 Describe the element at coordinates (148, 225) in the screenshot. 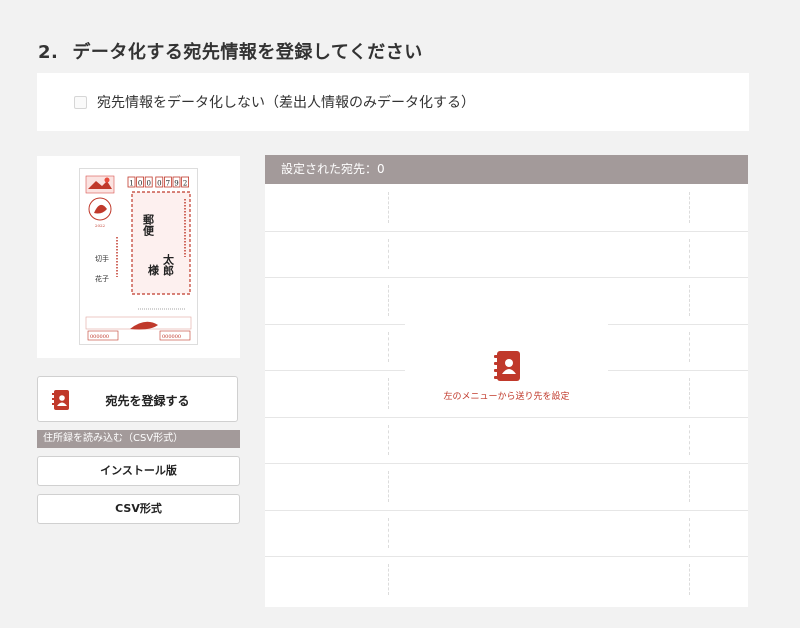

I see `recipient-surname: 郵便` at that location.